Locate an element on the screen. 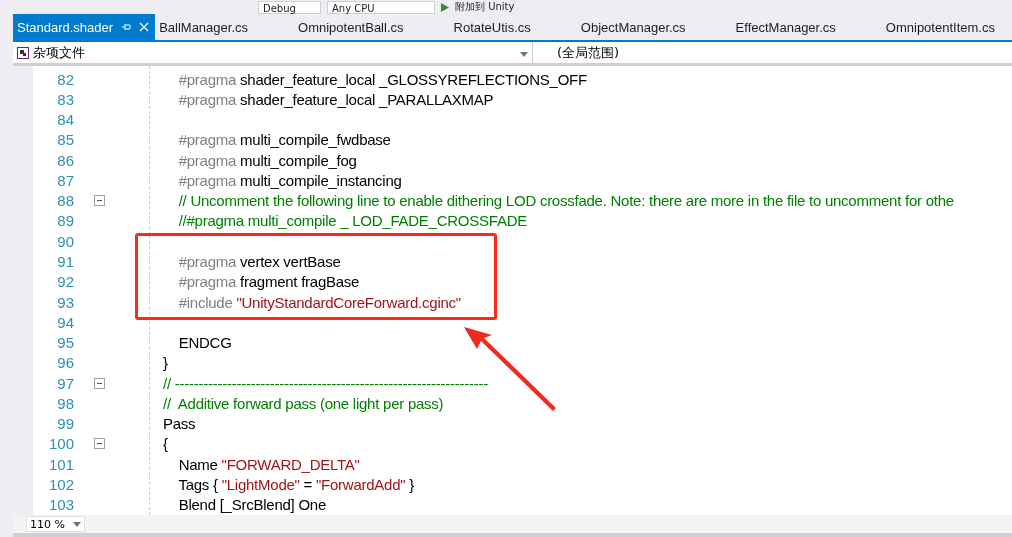 The image size is (1012, 537). code-line: #pragma multi_compile_instancing is located at coordinates (289, 180).